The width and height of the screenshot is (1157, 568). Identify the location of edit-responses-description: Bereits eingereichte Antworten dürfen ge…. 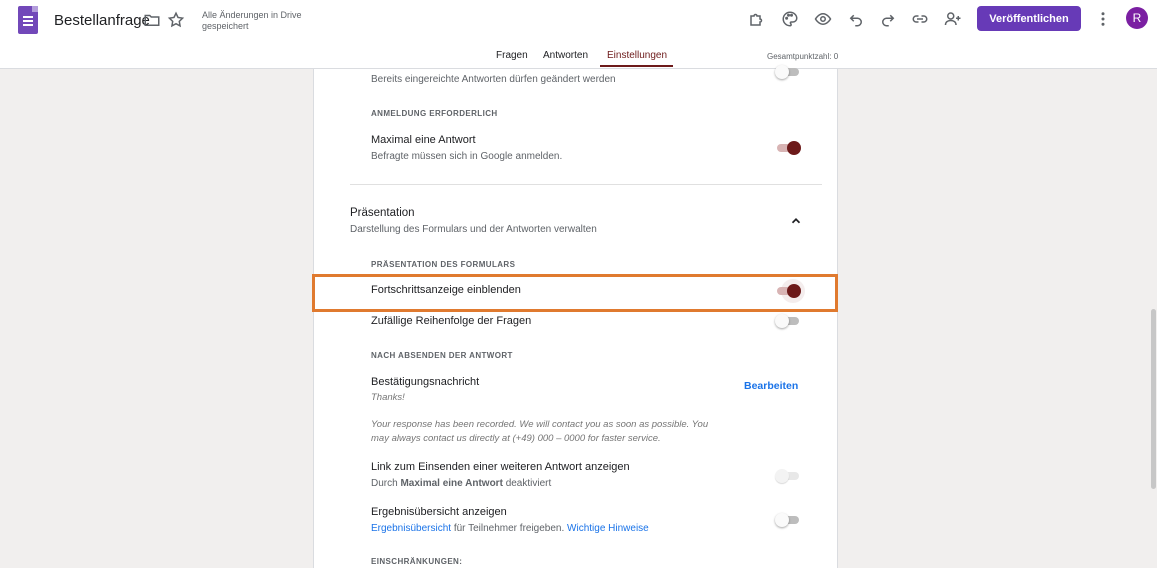
(493, 79).